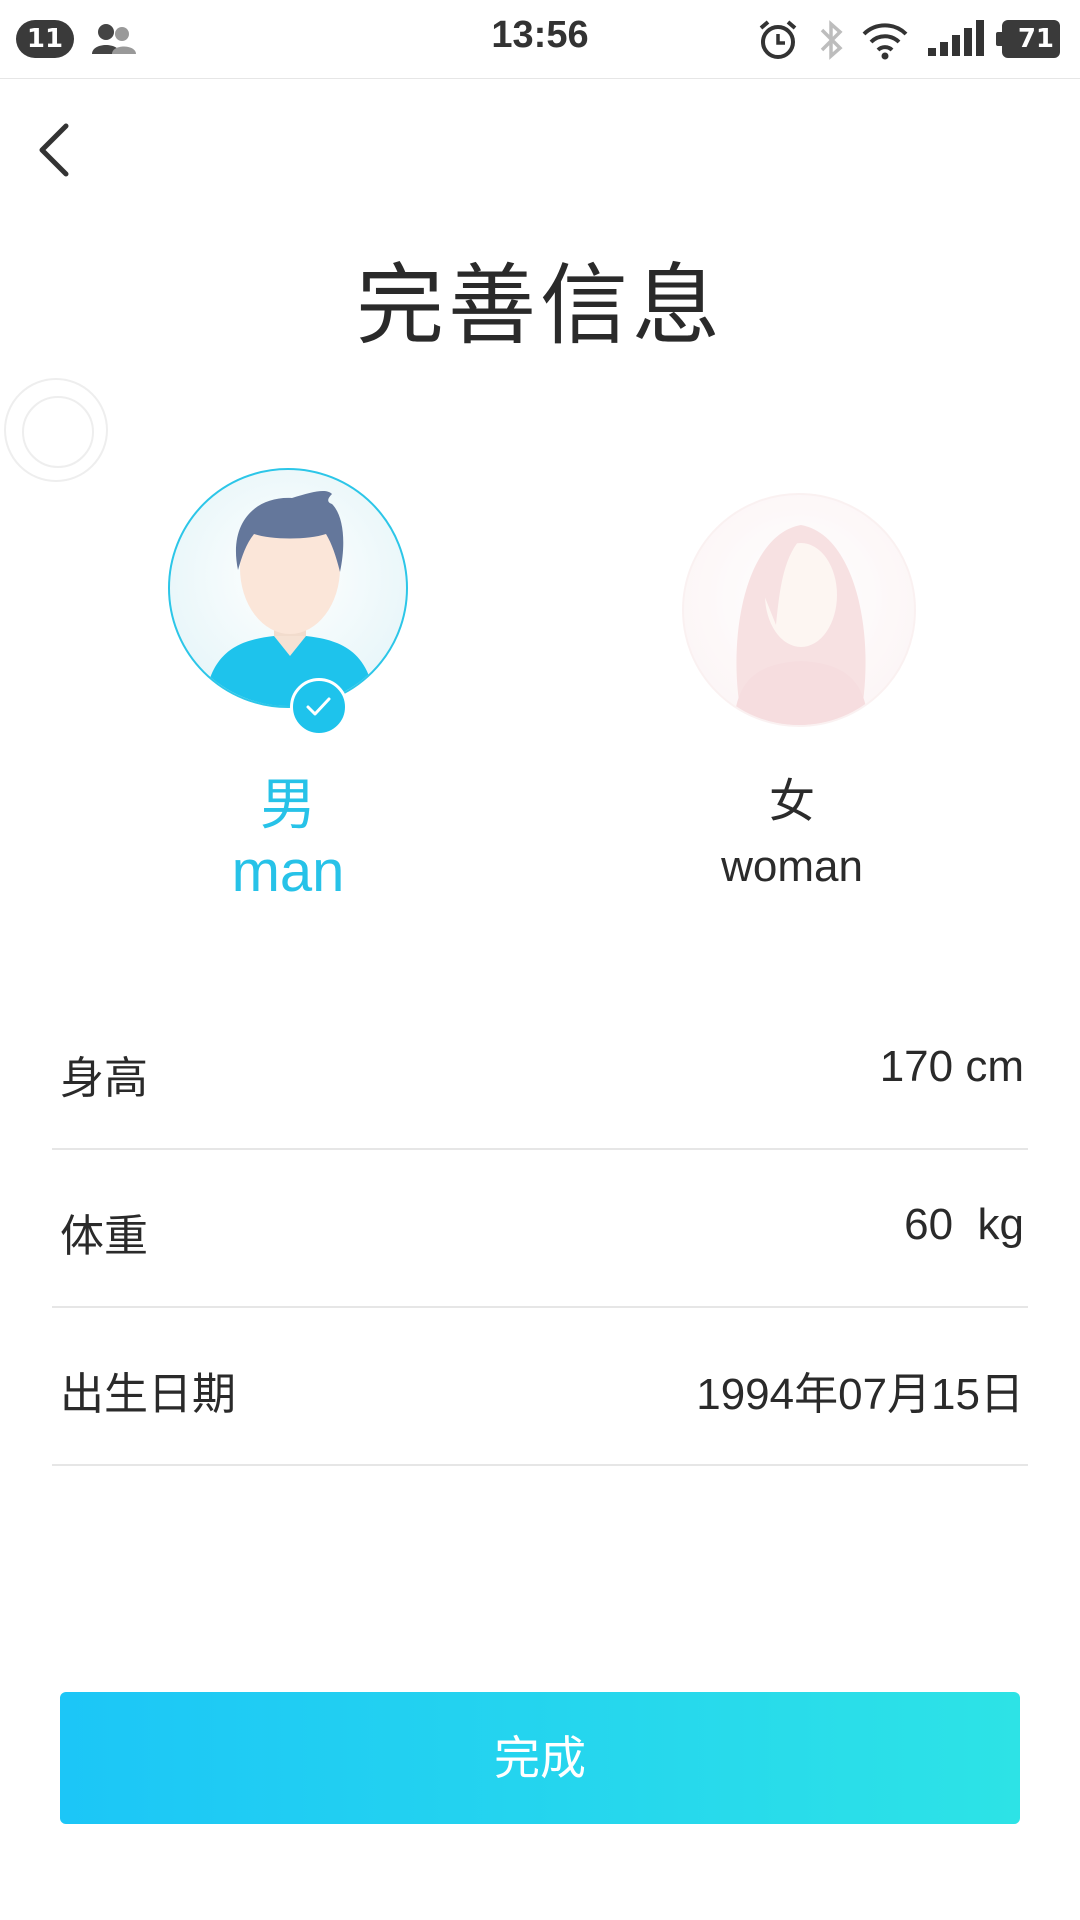  Describe the element at coordinates (778, 39) in the screenshot. I see `alarm-icon` at that location.